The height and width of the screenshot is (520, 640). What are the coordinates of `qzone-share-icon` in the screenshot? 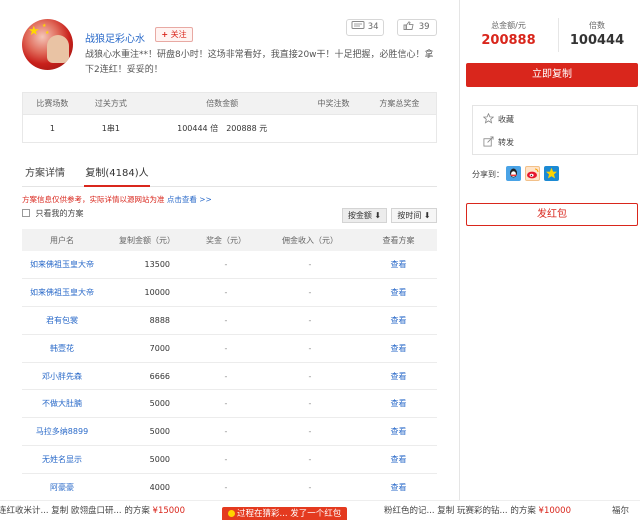 It's located at (551, 173).